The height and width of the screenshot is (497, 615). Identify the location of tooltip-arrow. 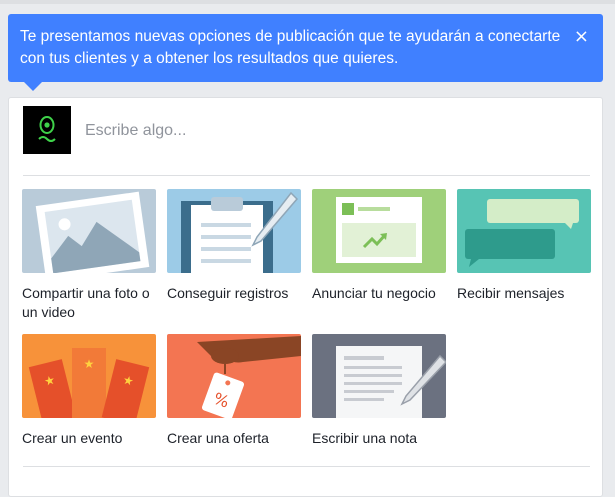
(33, 86).